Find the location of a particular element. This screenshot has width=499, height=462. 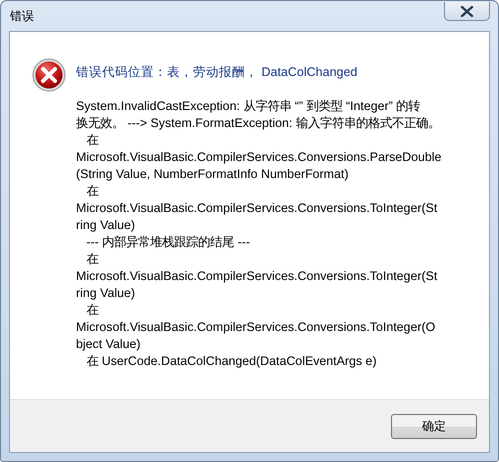

error-message-line: System.InvalidCastException: 从字符串 “” 到类型 “Integer” 的转 is located at coordinates (249, 106).